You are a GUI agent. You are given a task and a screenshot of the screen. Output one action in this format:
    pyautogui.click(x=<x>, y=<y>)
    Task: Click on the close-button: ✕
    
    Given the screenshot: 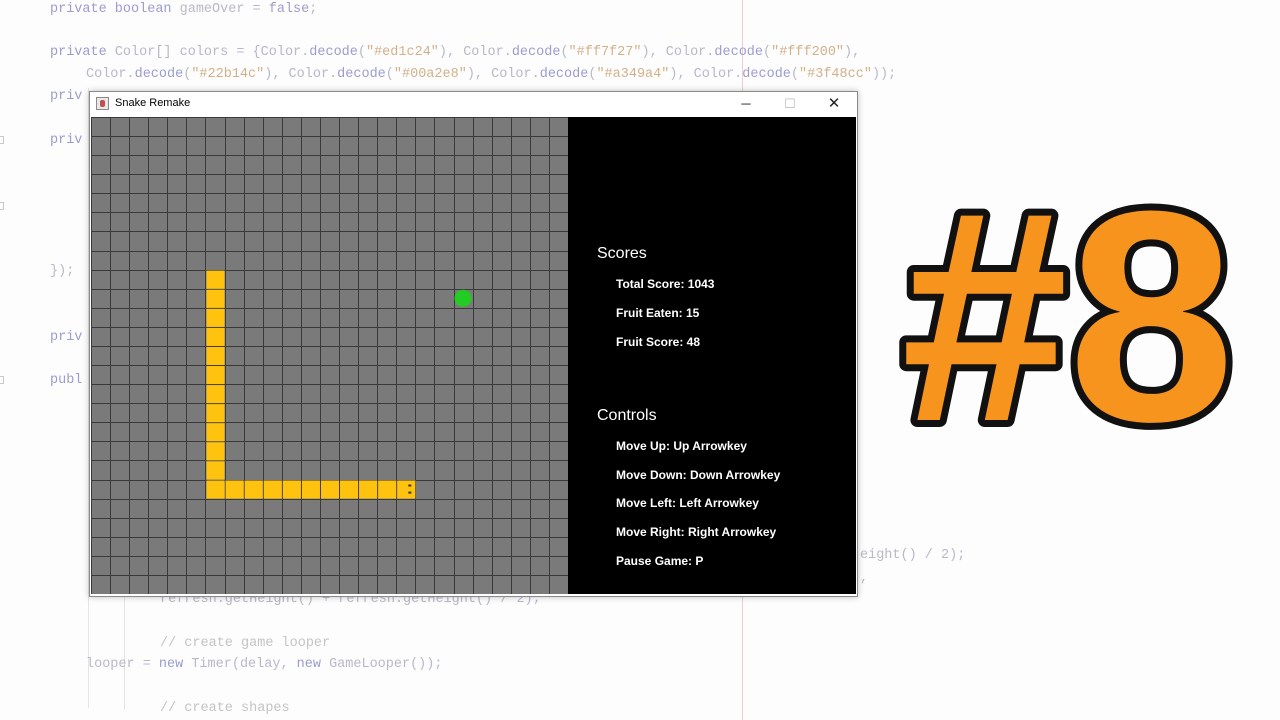 What is the action you would take?
    pyautogui.click(x=834, y=104)
    